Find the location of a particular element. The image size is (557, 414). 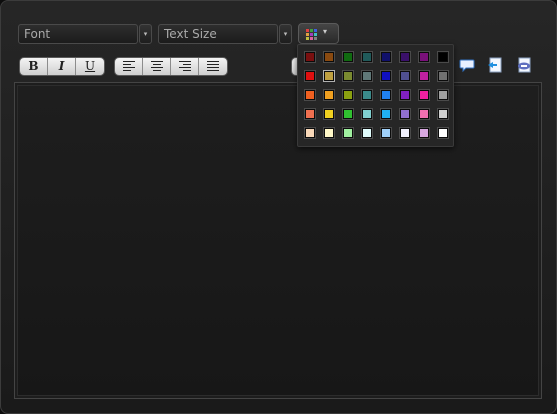

color-grid-icon is located at coordinates (311, 34).